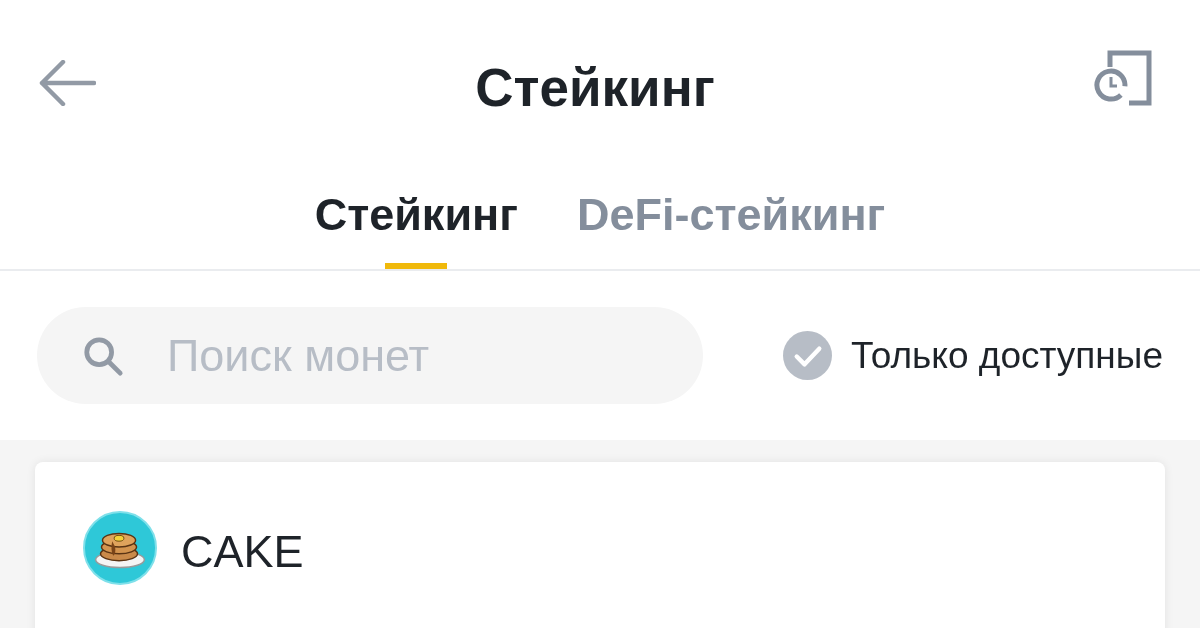 The height and width of the screenshot is (628, 1200). Describe the element at coordinates (416, 222) in the screenshot. I see `tab: Стейкинг` at that location.